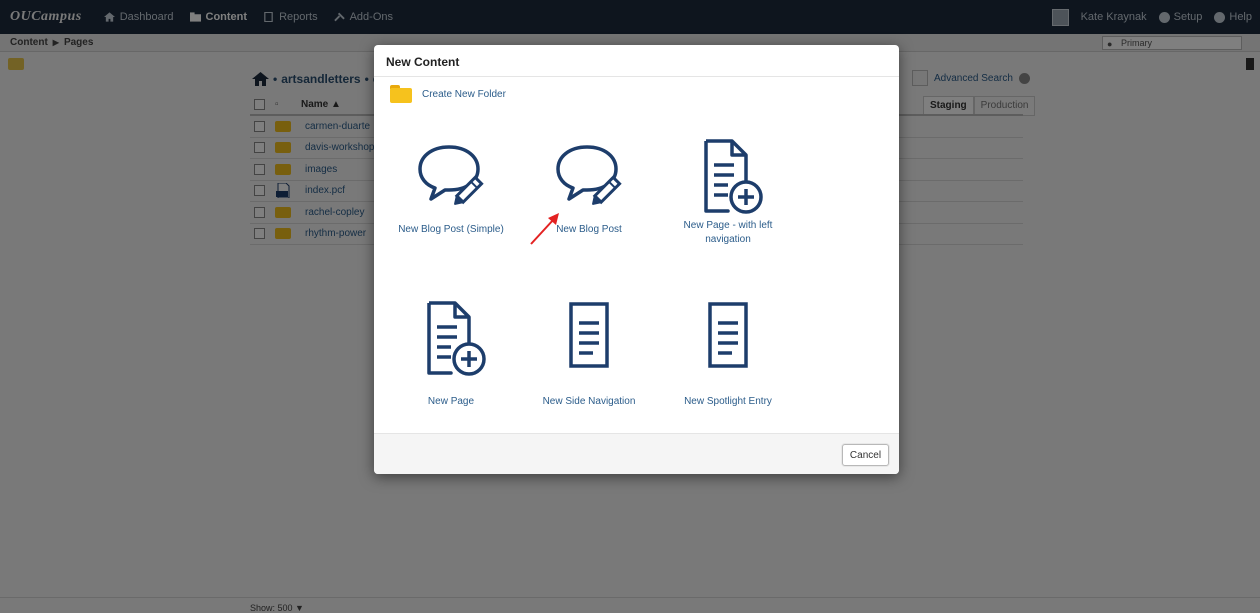 The image size is (1260, 613). Describe the element at coordinates (451, 401) in the screenshot. I see `template-label: New Page` at that location.